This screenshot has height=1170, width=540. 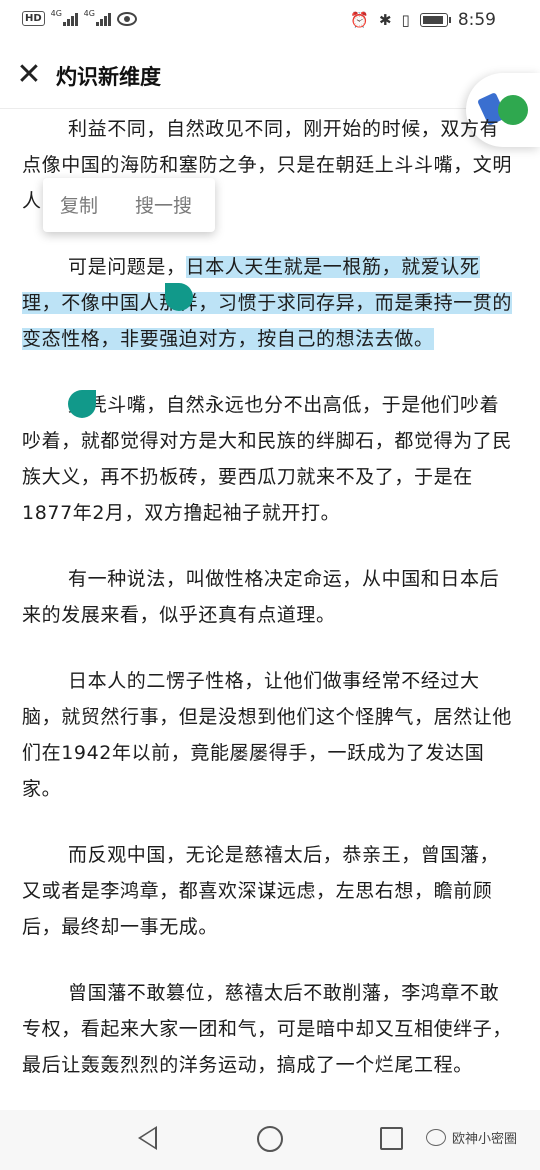 I want to click on wechat-icon, so click(x=436, y=1137).